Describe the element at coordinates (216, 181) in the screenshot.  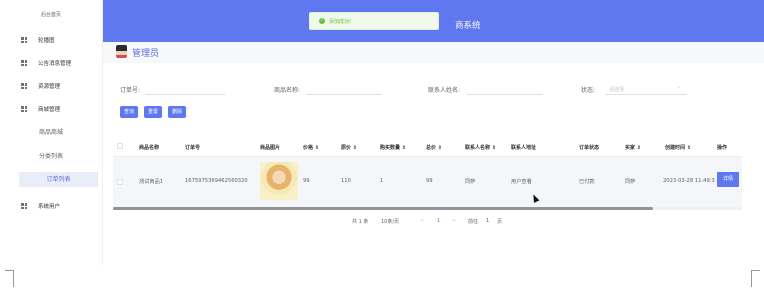
I see `cell-order-no: 1675975369462560320` at that location.